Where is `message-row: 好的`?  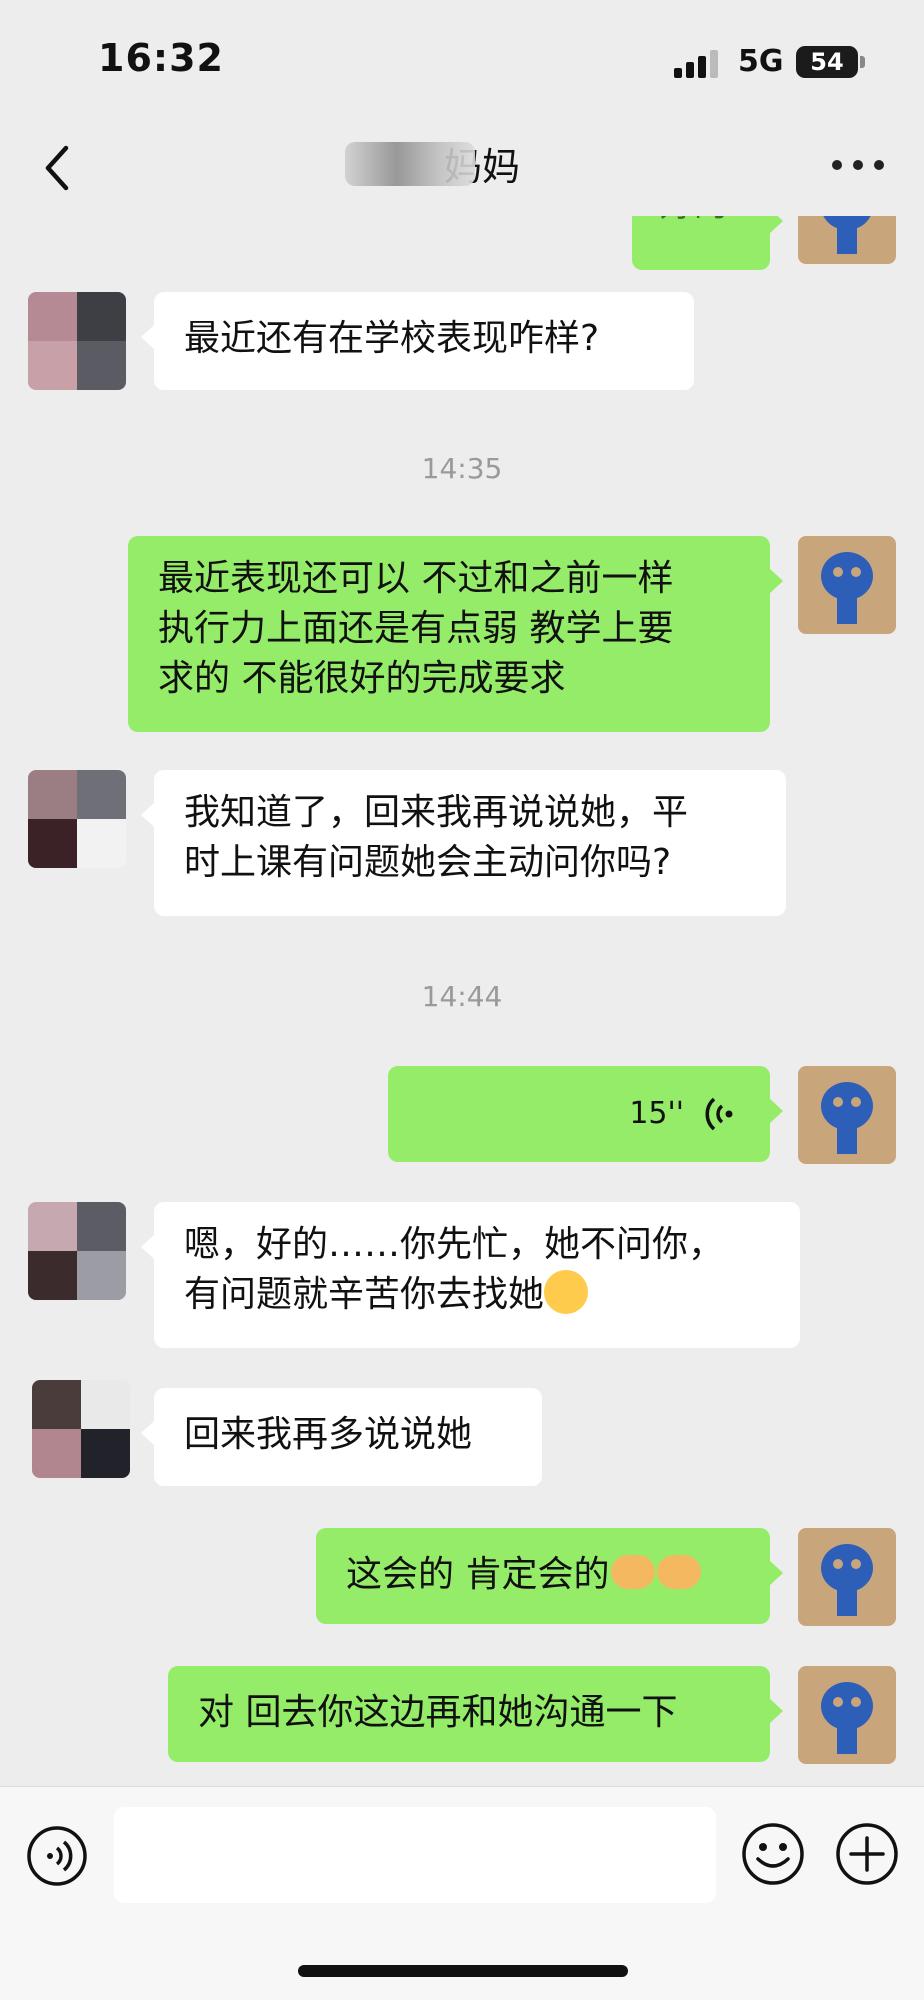 message-row: 好的 is located at coordinates (462, 256).